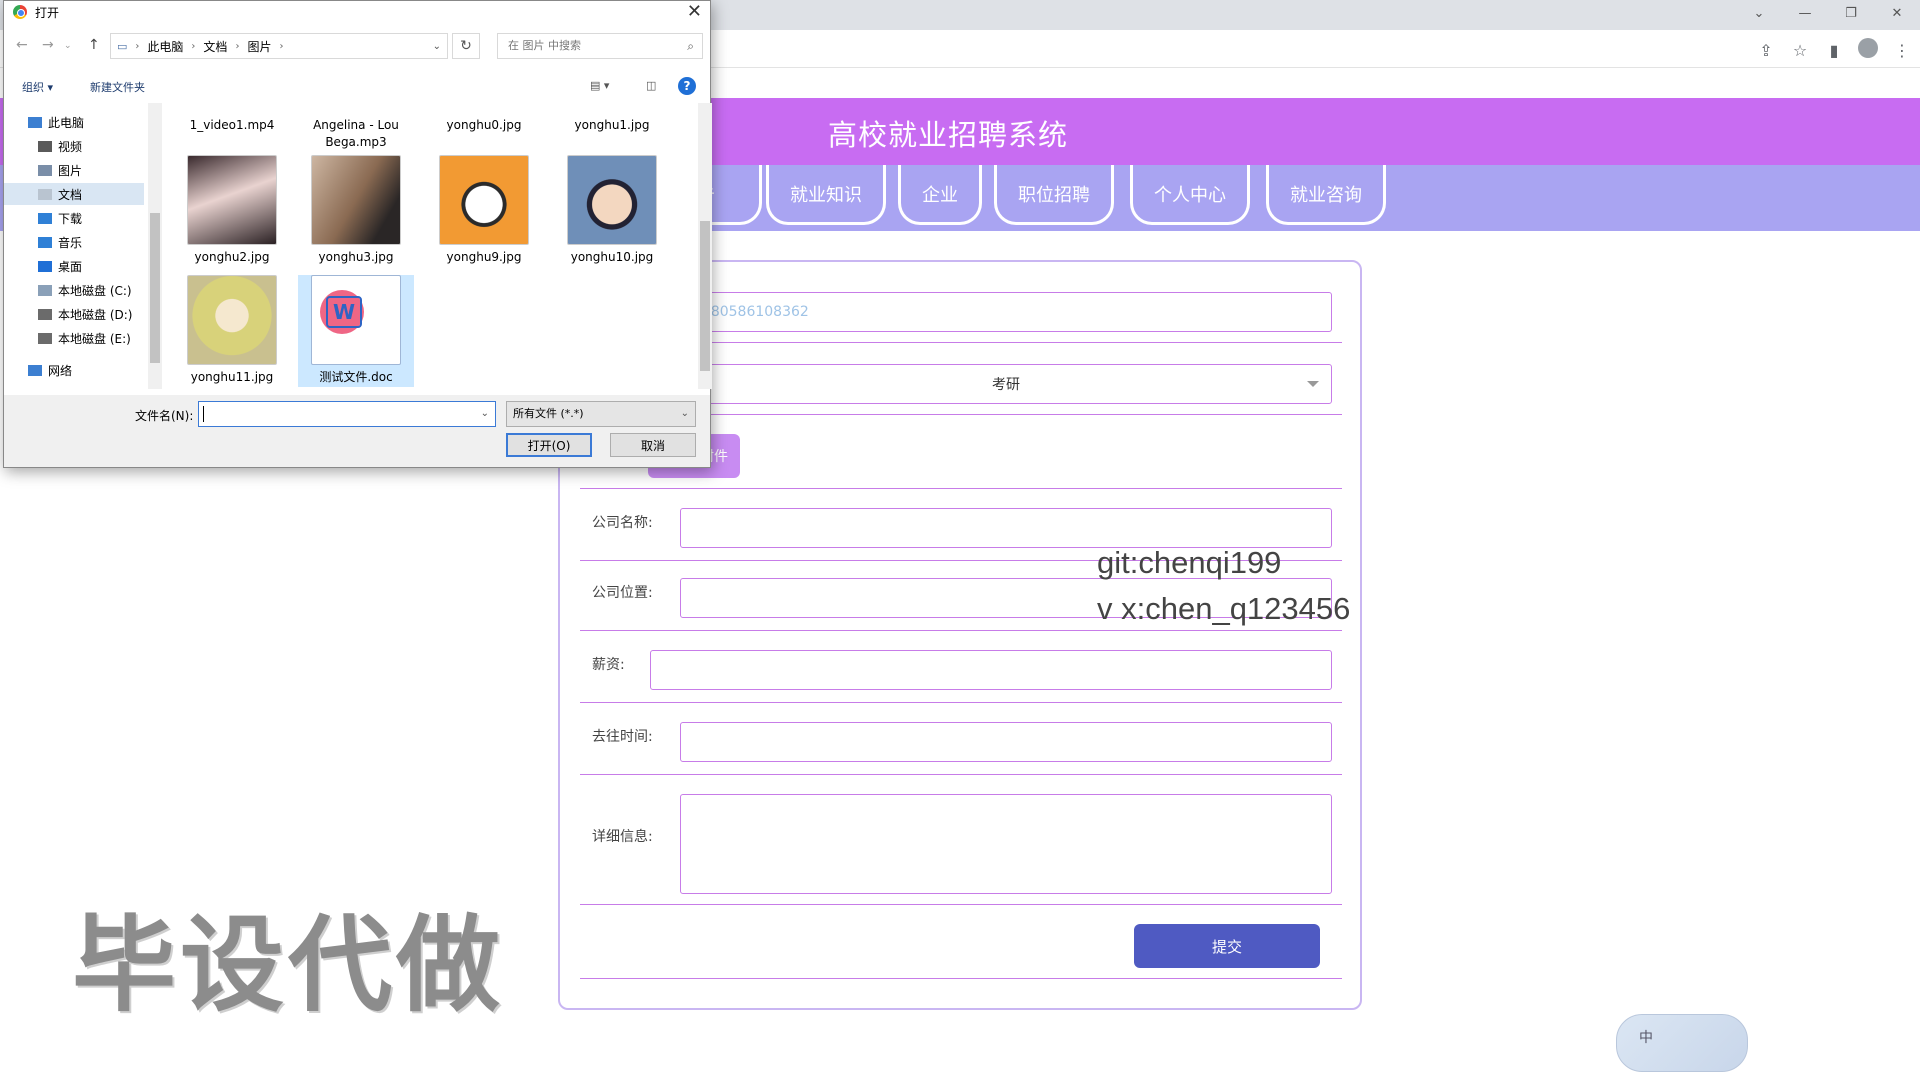  Describe the element at coordinates (74, 122) in the screenshot. I see `tree-item-pc: 此电脑` at that location.